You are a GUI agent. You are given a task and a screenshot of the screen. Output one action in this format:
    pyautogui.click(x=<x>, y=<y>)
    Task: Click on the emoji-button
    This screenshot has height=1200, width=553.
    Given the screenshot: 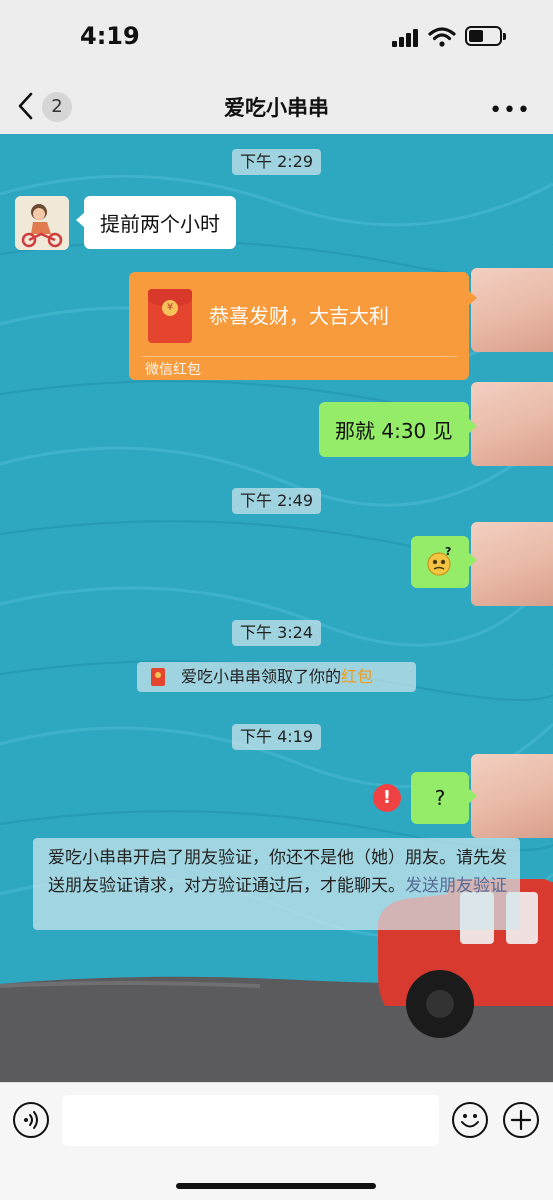 What is the action you would take?
    pyautogui.click(x=470, y=1120)
    